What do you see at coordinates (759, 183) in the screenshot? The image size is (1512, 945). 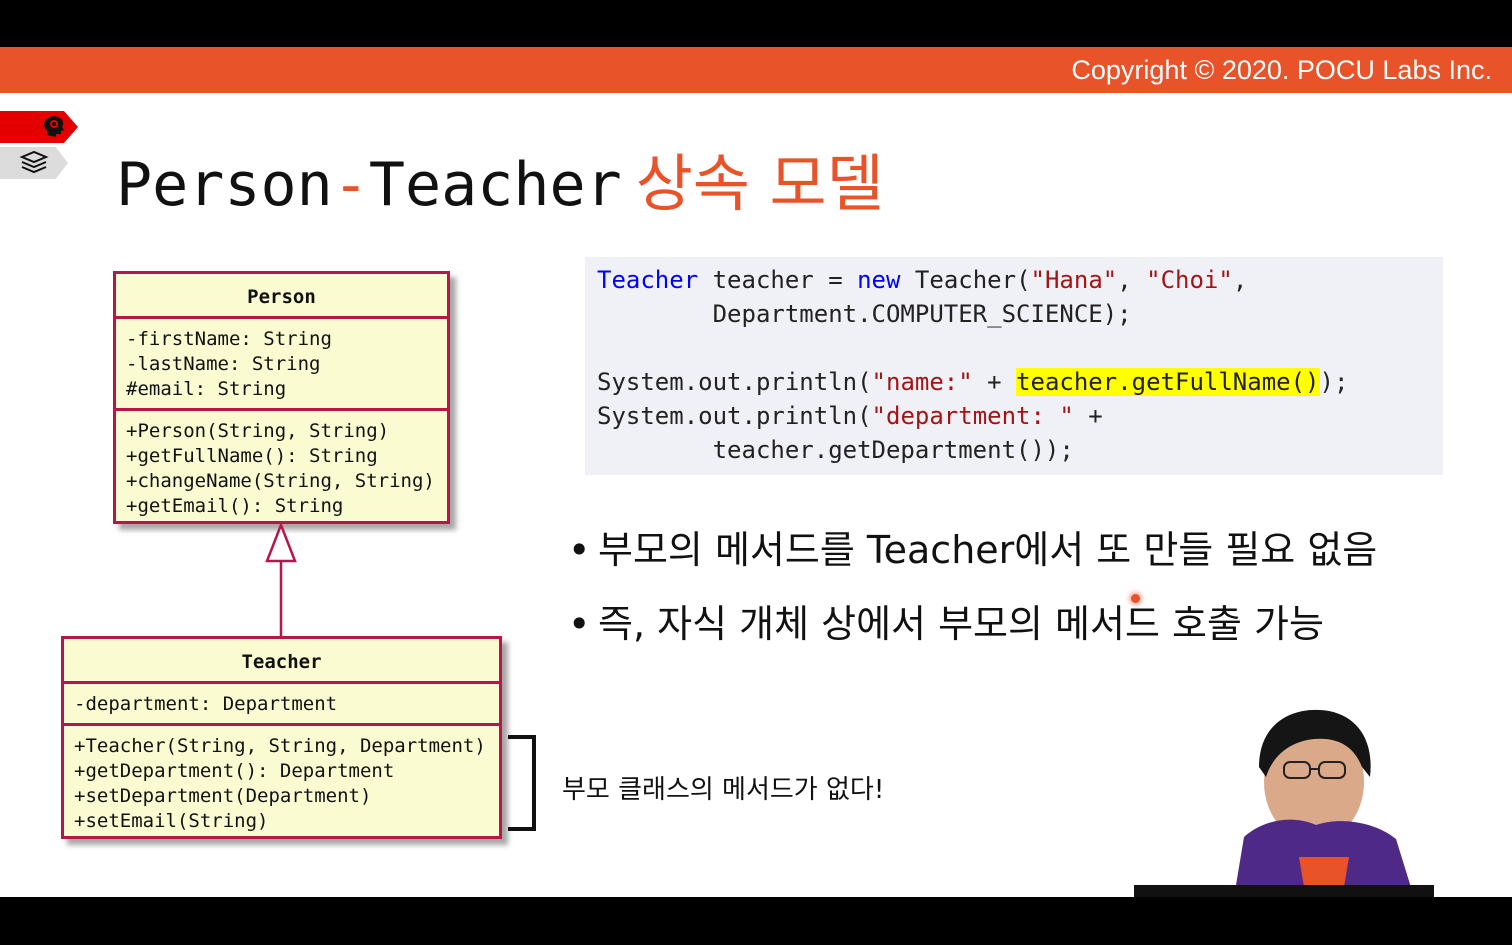 I see `title-korean: 상속 모델` at bounding box center [759, 183].